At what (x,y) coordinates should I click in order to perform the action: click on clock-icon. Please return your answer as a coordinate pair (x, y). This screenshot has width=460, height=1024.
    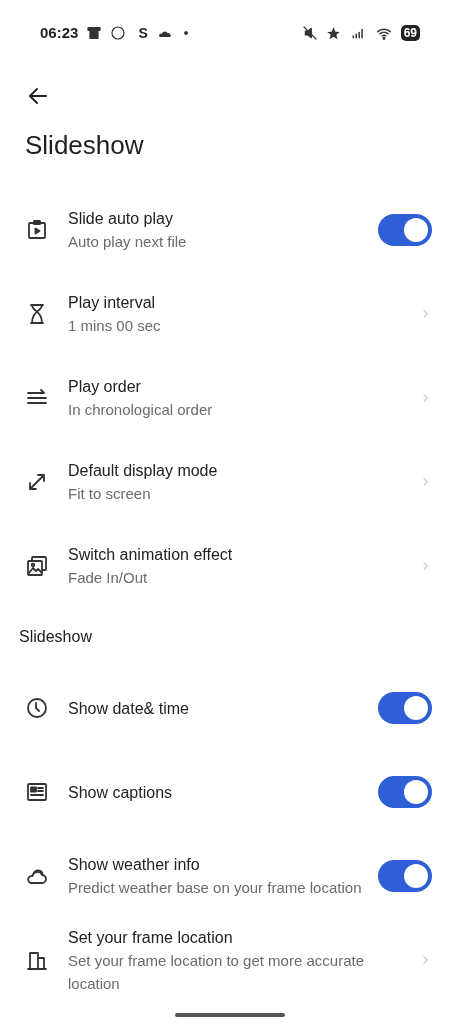
    Looking at the image, I should click on (37, 708).